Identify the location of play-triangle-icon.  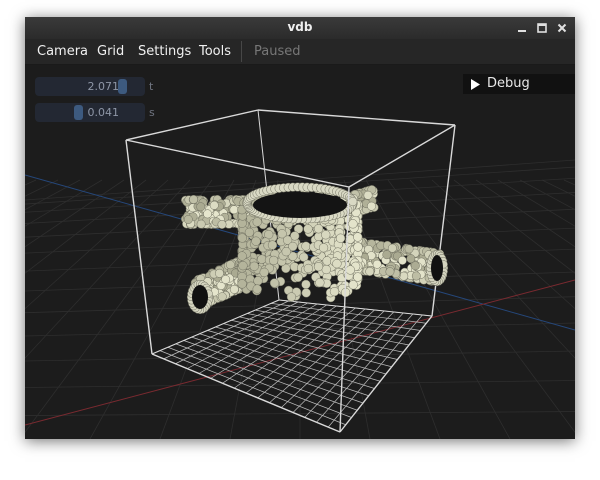
(475, 84).